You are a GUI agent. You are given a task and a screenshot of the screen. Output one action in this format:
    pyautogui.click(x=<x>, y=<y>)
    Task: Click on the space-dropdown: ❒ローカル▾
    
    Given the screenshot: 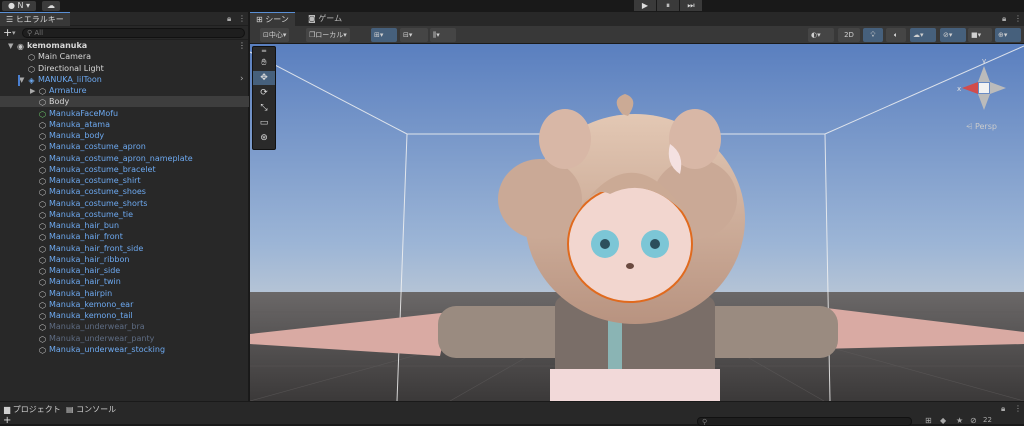 What is the action you would take?
    pyautogui.click(x=328, y=35)
    